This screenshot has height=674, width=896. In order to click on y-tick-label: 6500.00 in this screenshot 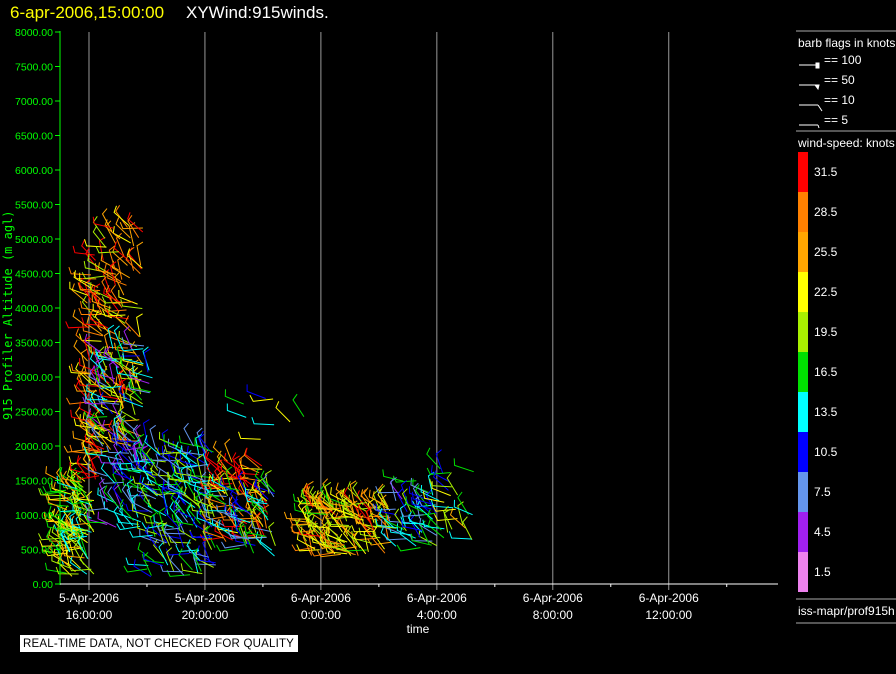, I will do `click(34, 137)`.